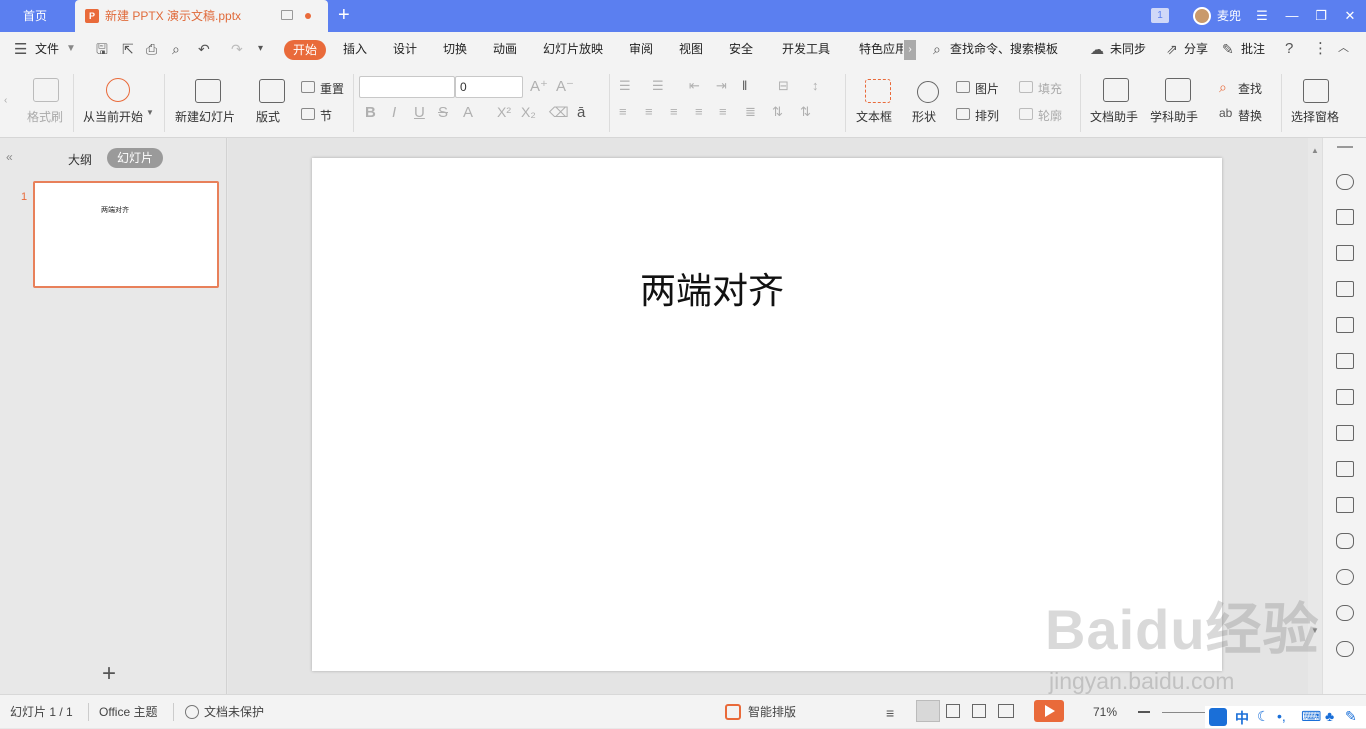  I want to click on add-slide-icon: +, so click(109, 674).